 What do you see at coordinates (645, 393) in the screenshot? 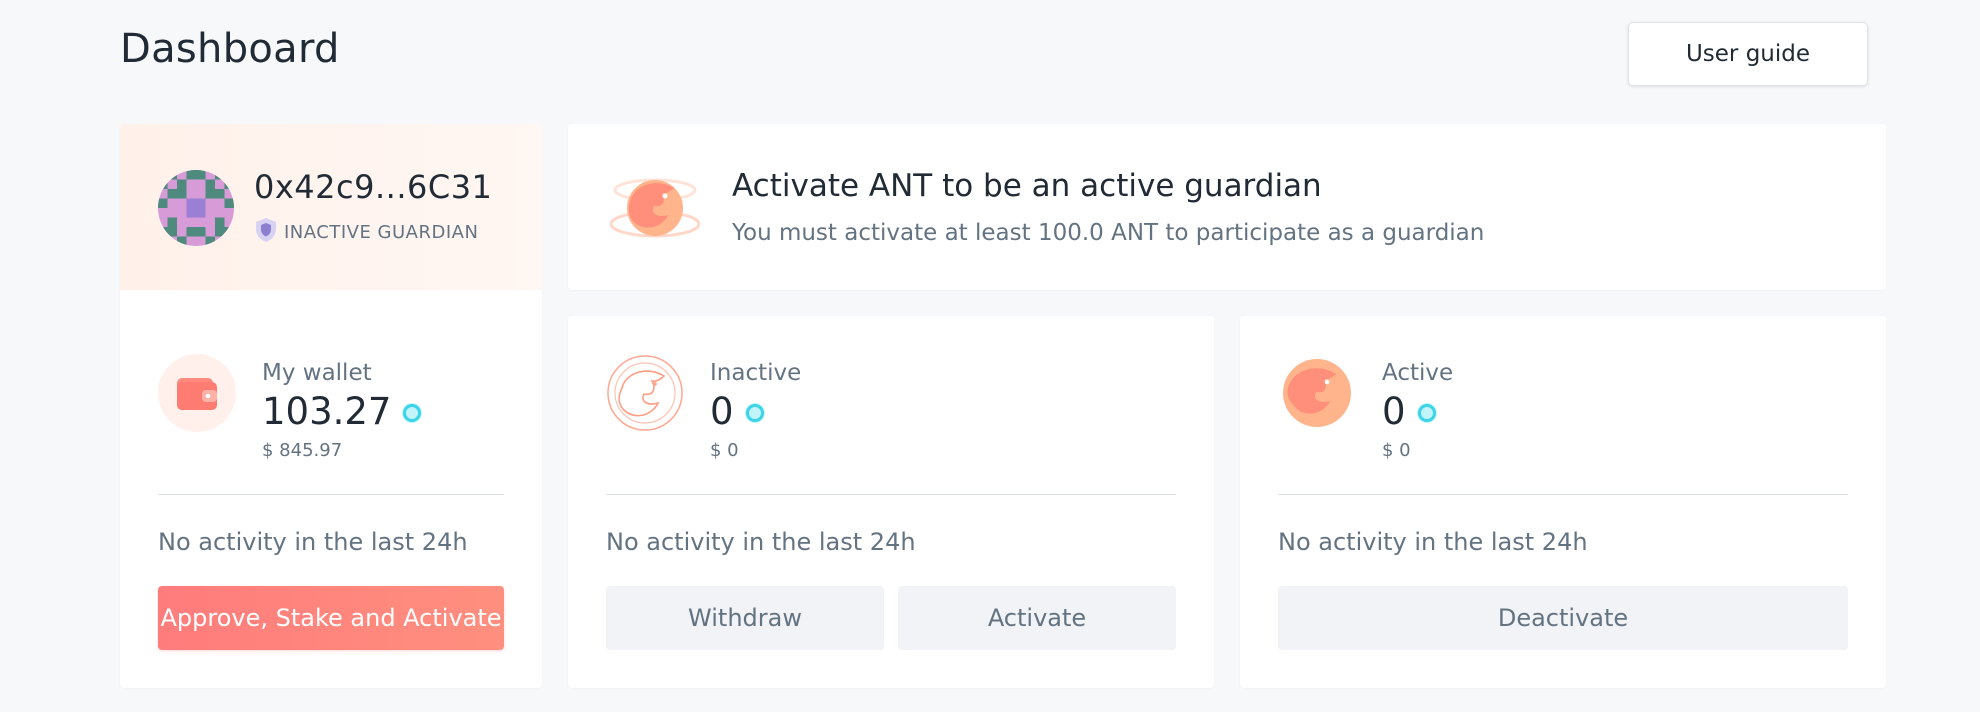
I see `eagle-outline-icon` at bounding box center [645, 393].